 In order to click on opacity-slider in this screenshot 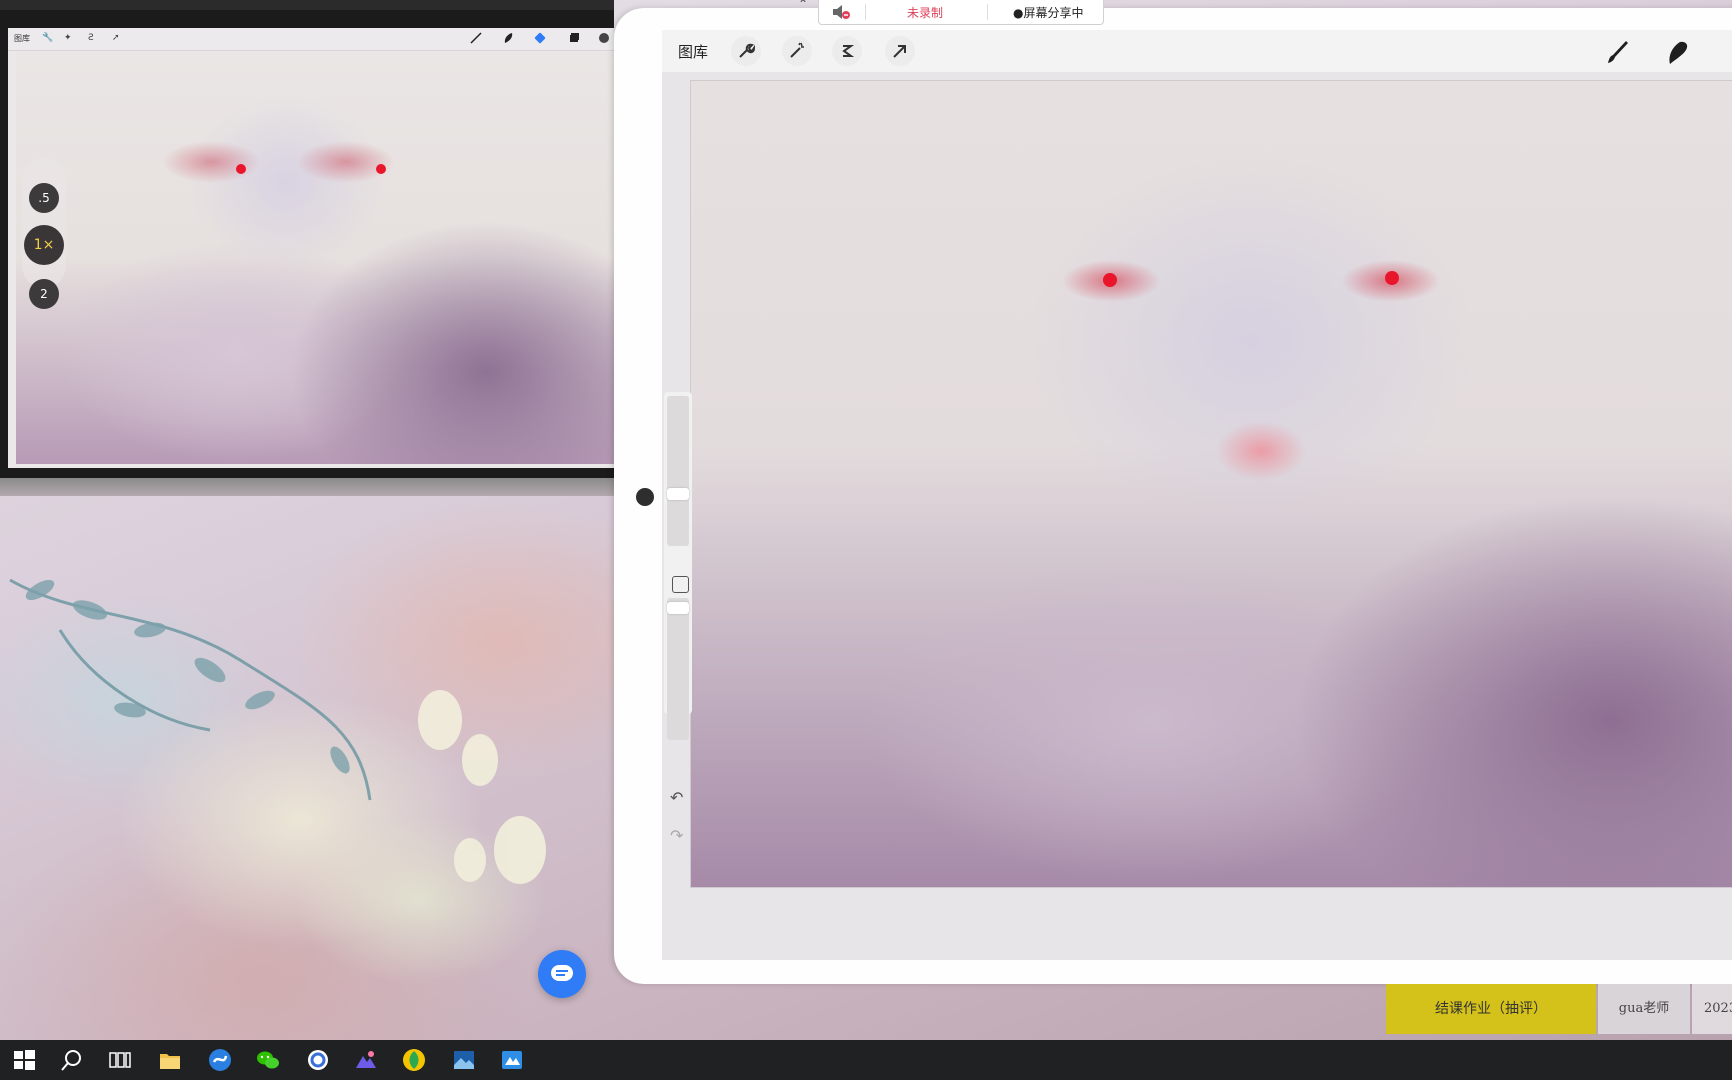, I will do `click(678, 669)`.